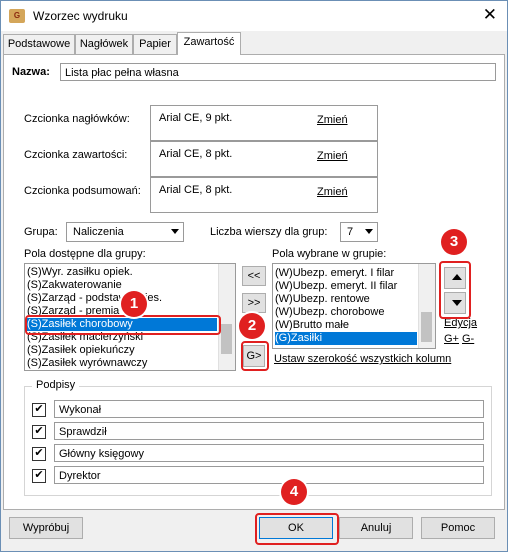  What do you see at coordinates (362, 359) in the screenshot?
I see `set-column-width-link: Ustaw szerokość wszystkich kolumn` at bounding box center [362, 359].